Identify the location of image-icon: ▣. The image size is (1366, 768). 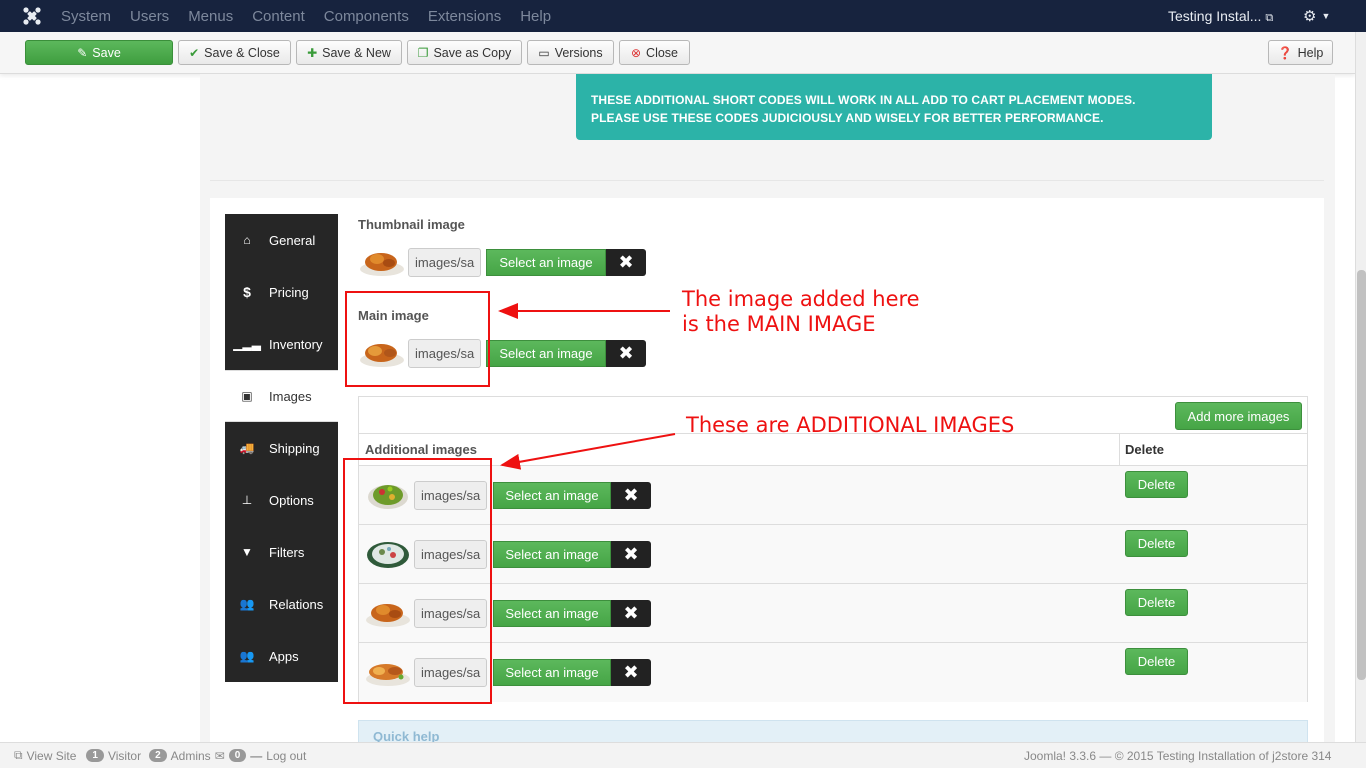
(247, 396).